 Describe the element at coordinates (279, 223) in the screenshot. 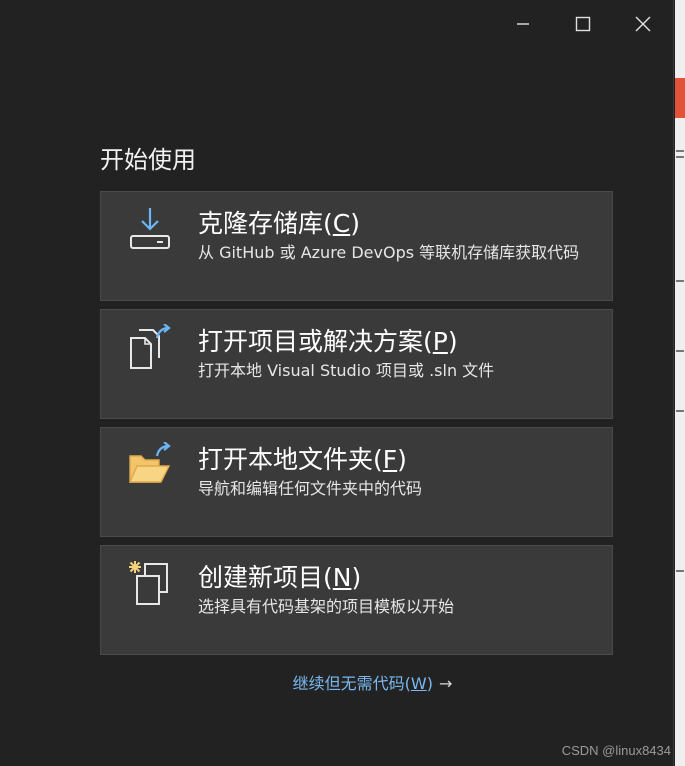

I see `card-title: 克隆存储库(C)` at that location.